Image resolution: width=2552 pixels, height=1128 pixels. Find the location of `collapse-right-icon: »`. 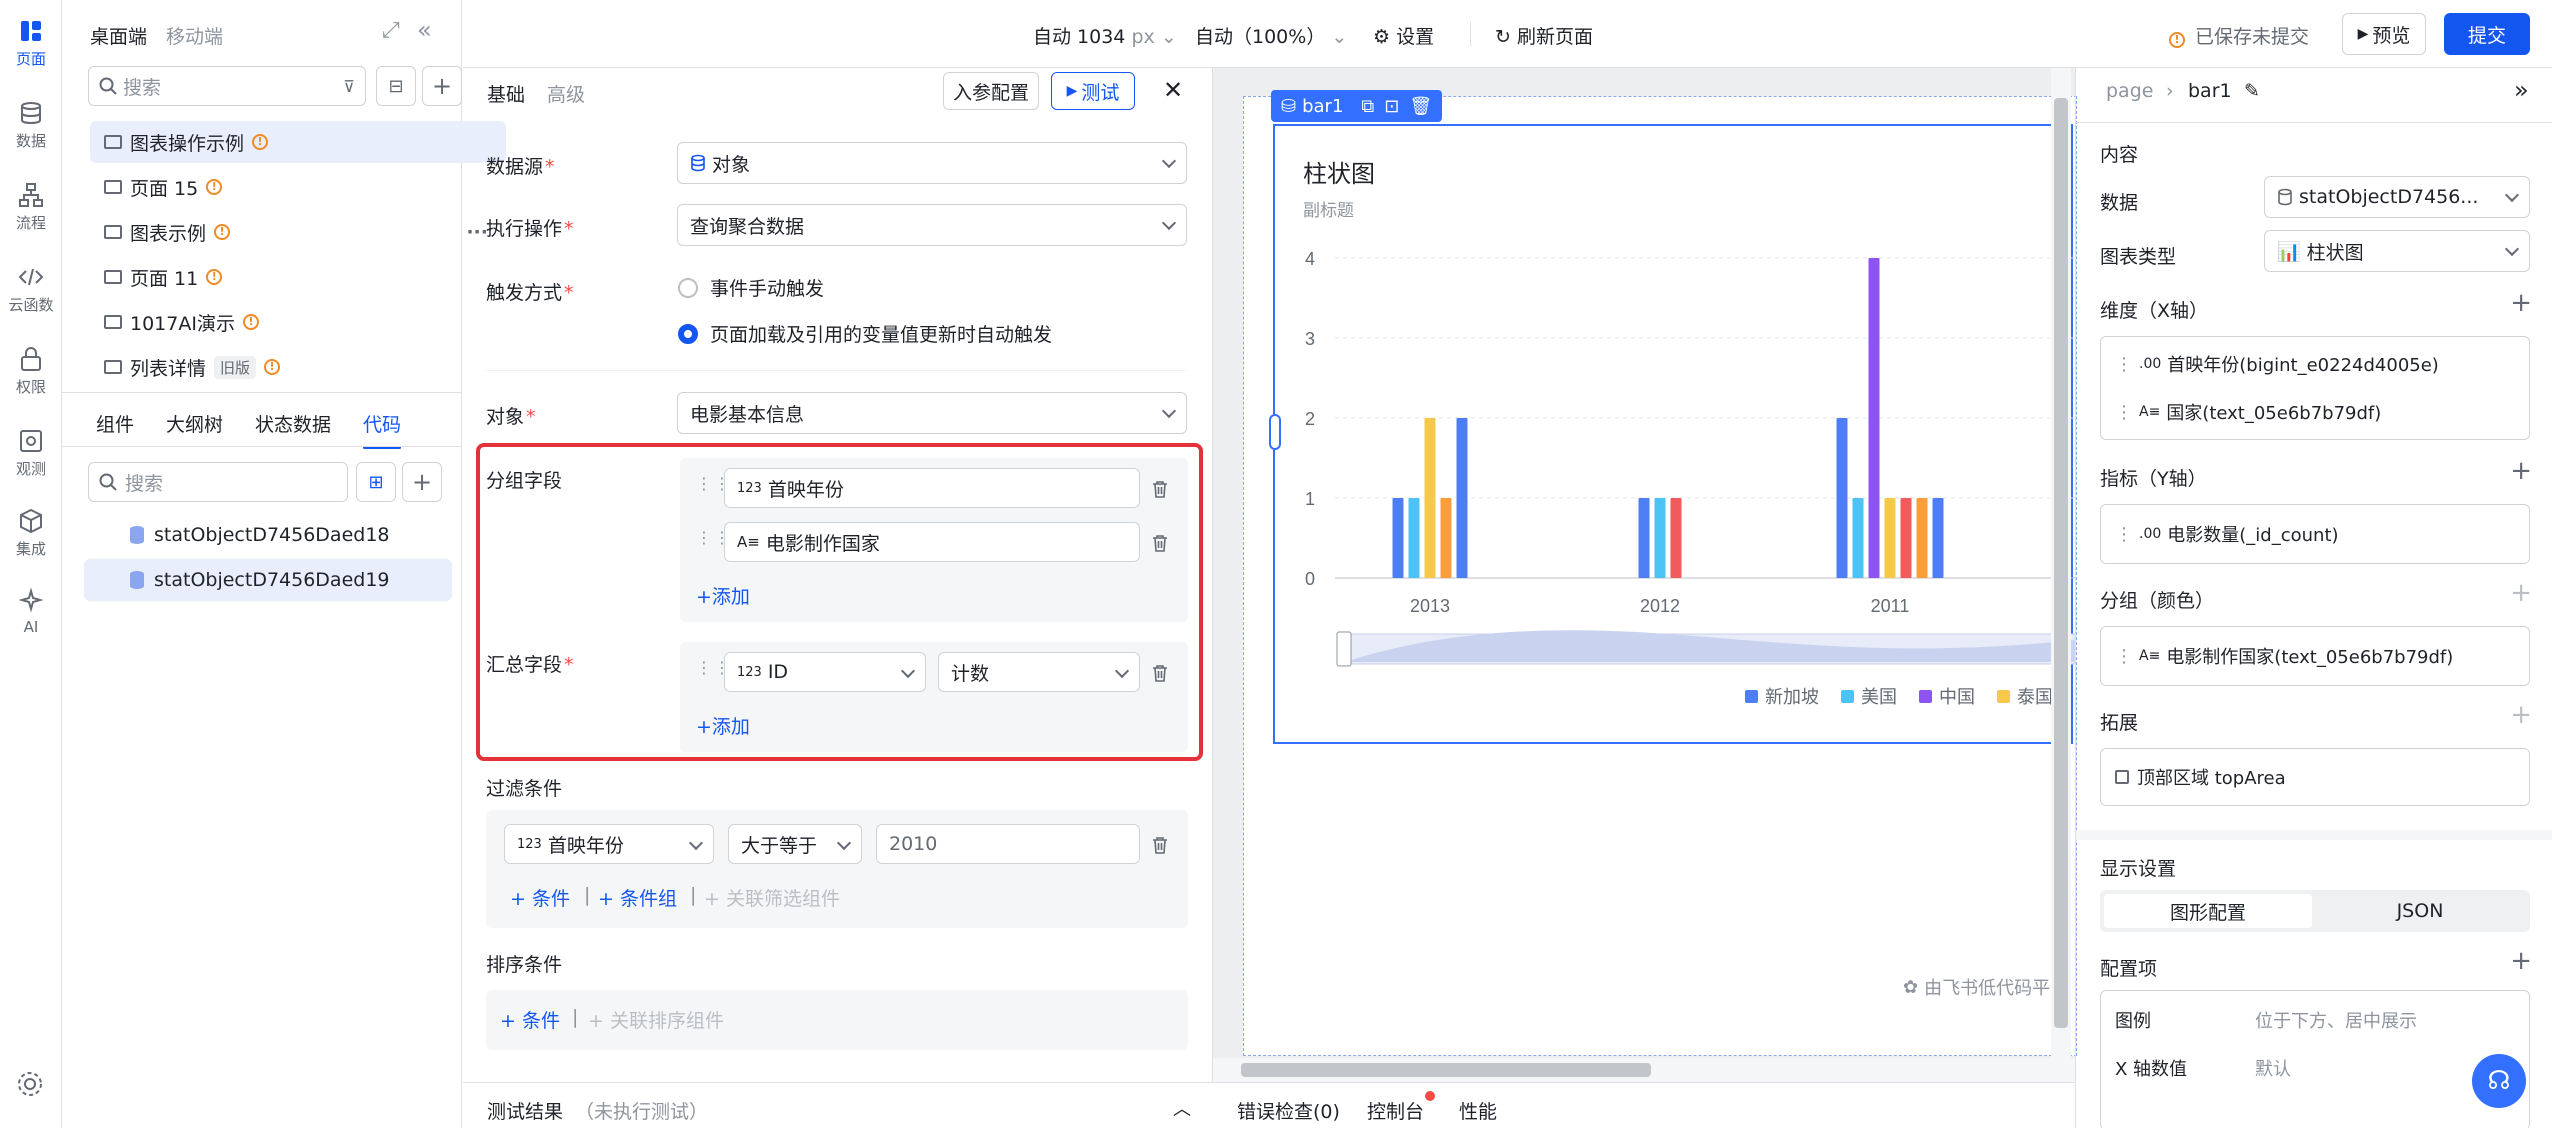

collapse-right-icon: » is located at coordinates (2521, 90).